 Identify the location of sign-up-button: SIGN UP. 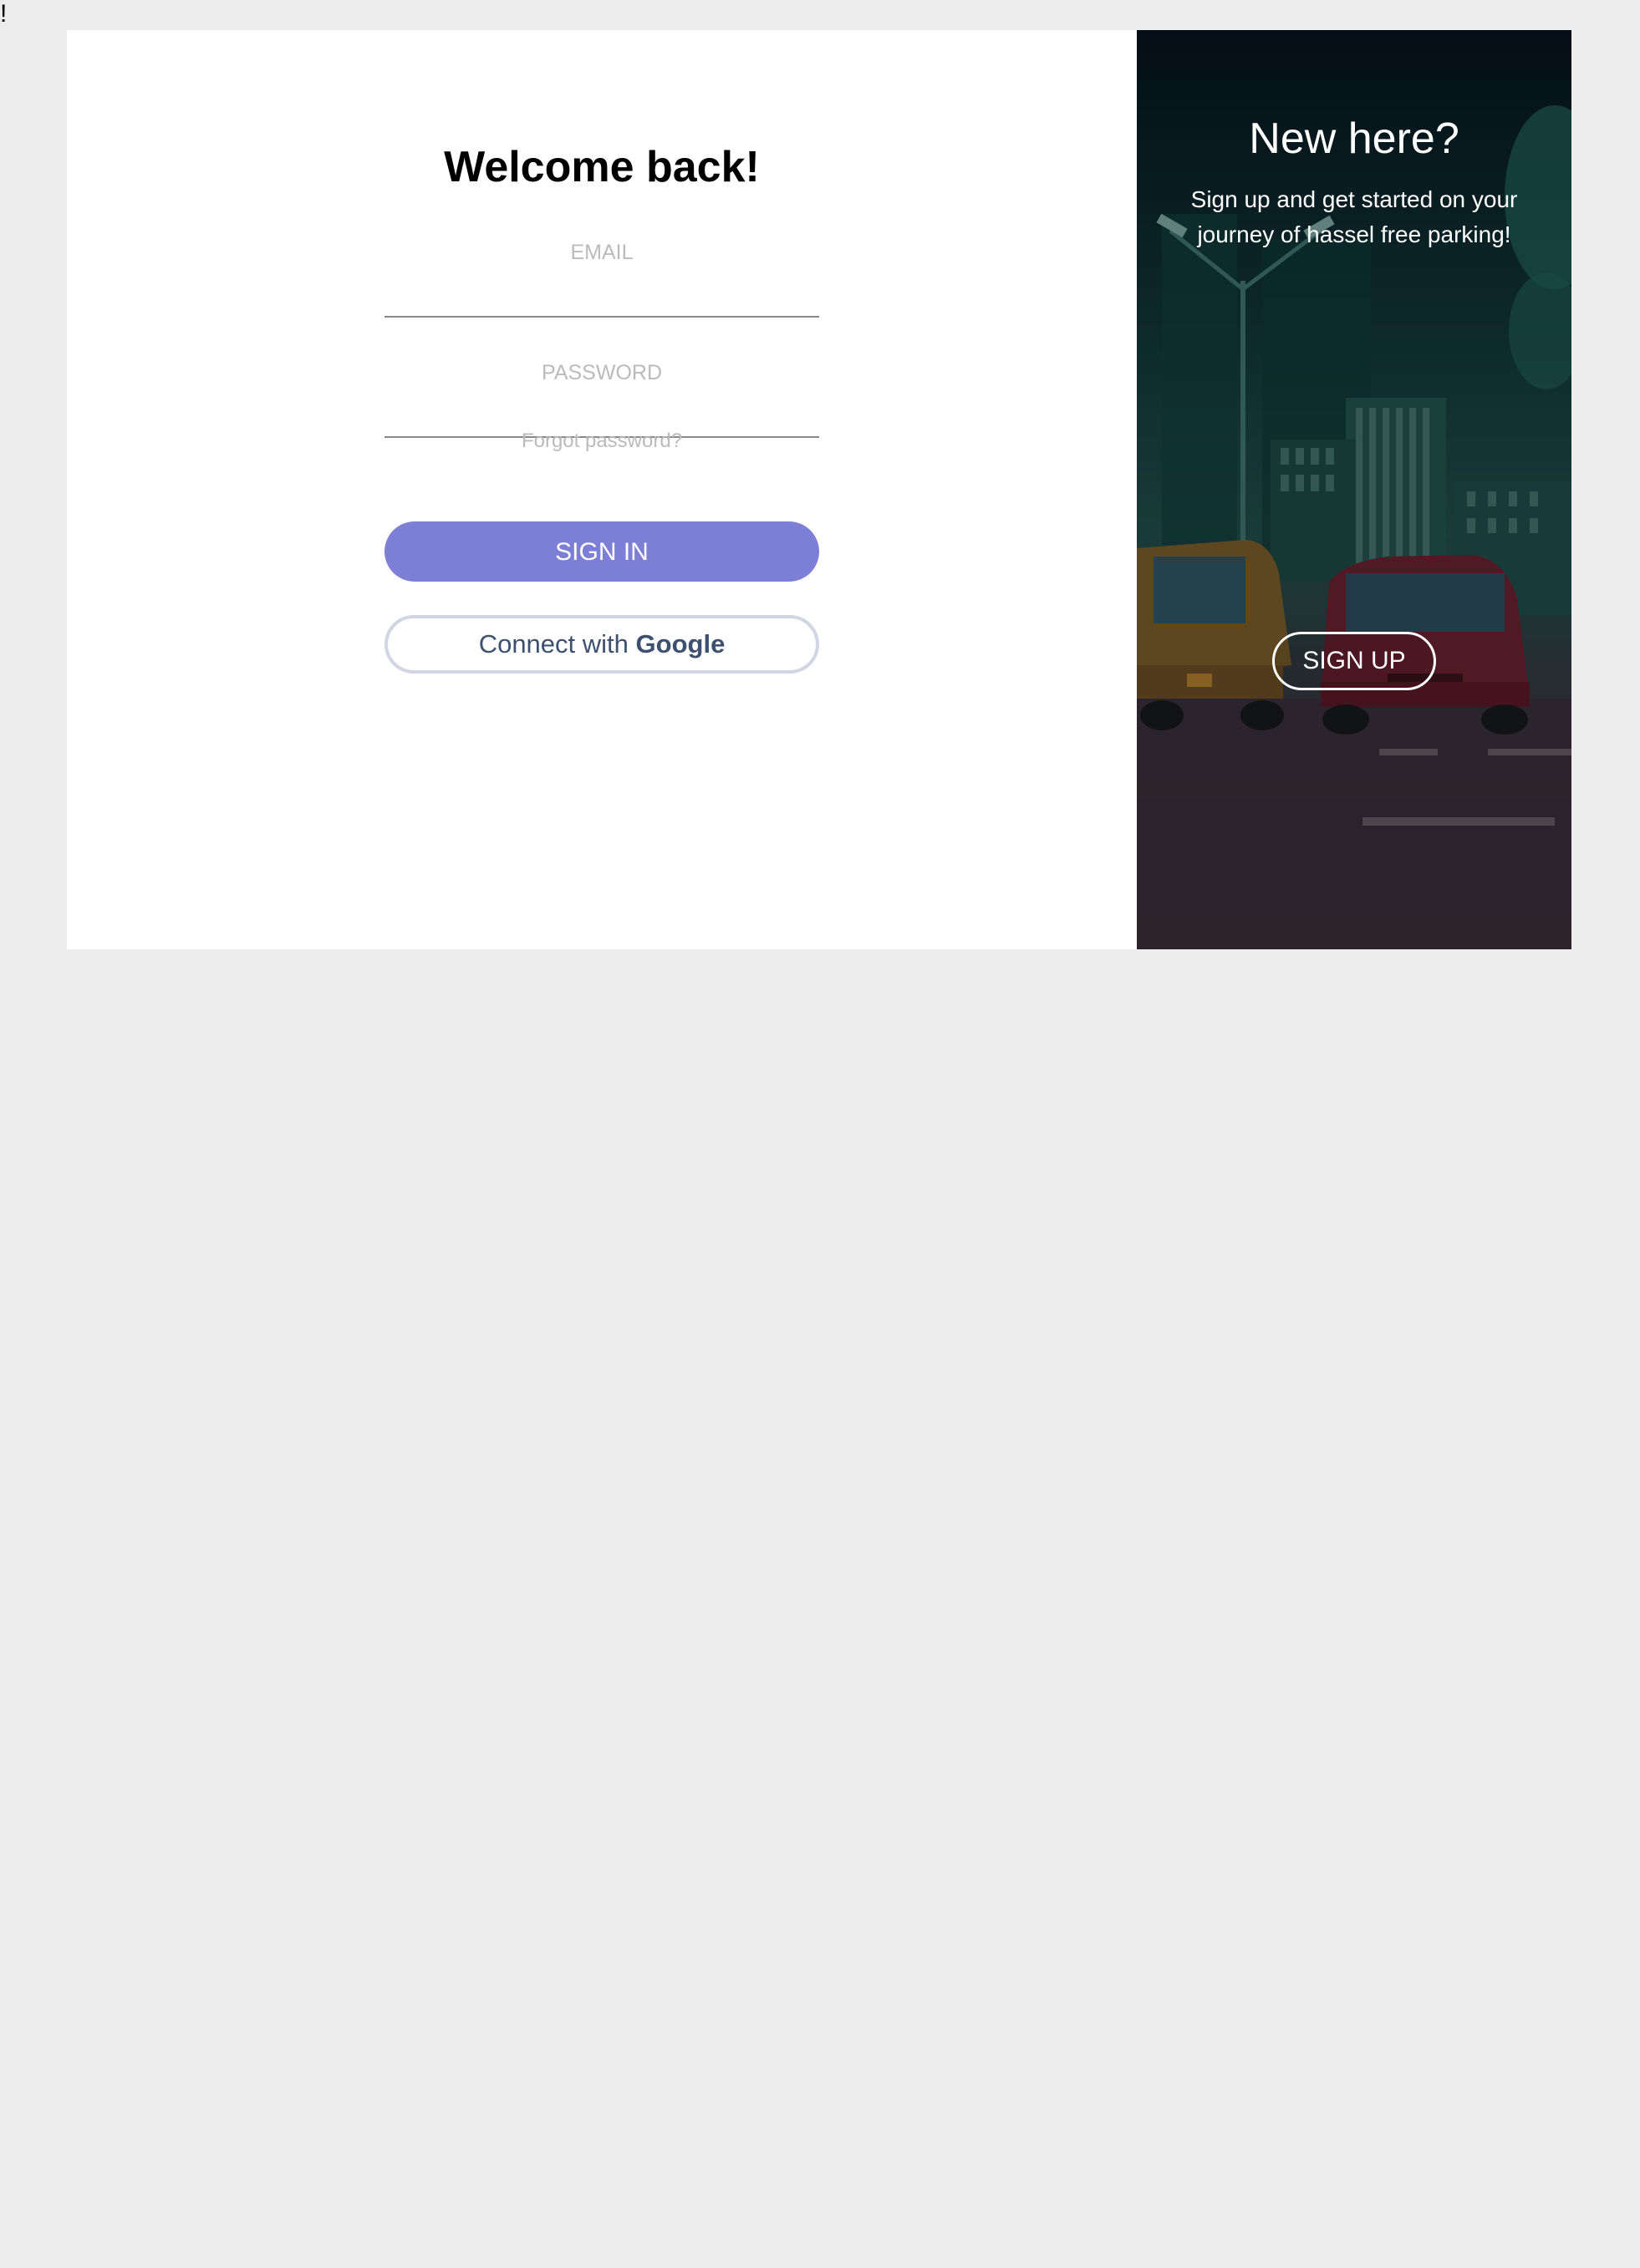
(1354, 661).